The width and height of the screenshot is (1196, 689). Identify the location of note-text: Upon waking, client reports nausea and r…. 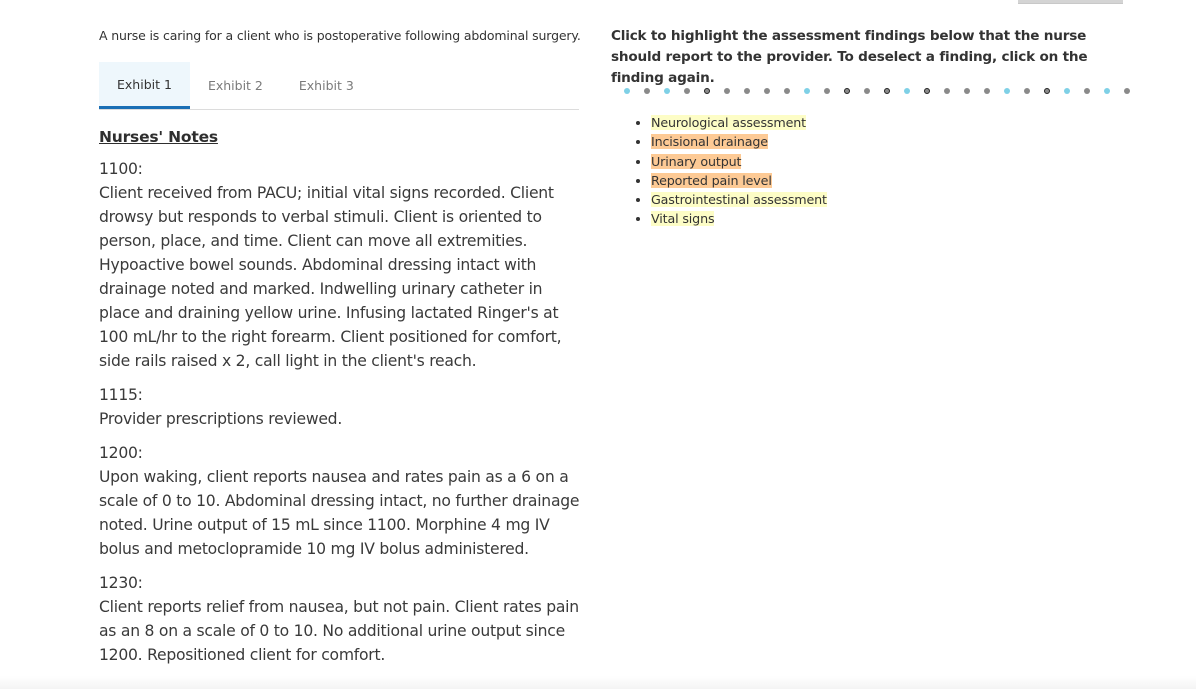
(339, 513).